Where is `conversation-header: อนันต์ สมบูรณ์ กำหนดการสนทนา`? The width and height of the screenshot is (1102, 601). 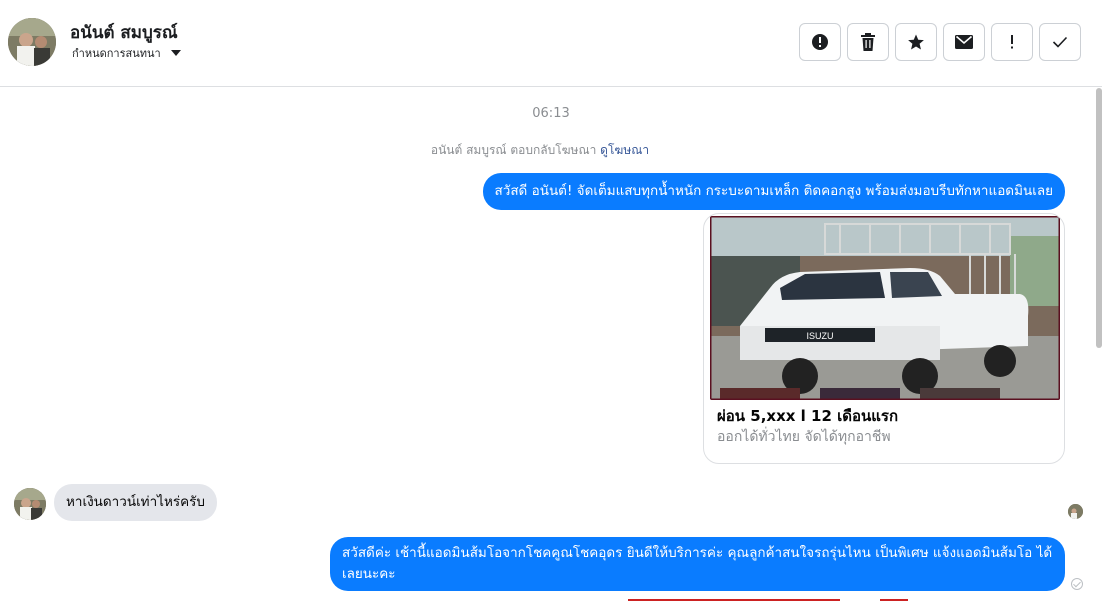 conversation-header: อนันต์ สมบูรณ์ กำหนดการสนทนา is located at coordinates (551, 43).